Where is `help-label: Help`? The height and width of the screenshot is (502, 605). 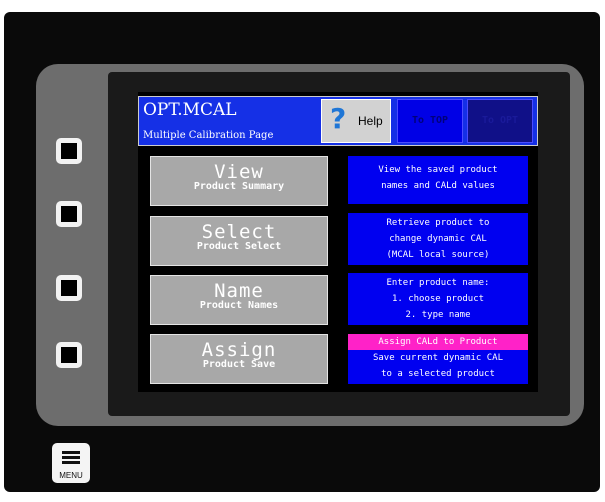
help-label: Help is located at coordinates (370, 121).